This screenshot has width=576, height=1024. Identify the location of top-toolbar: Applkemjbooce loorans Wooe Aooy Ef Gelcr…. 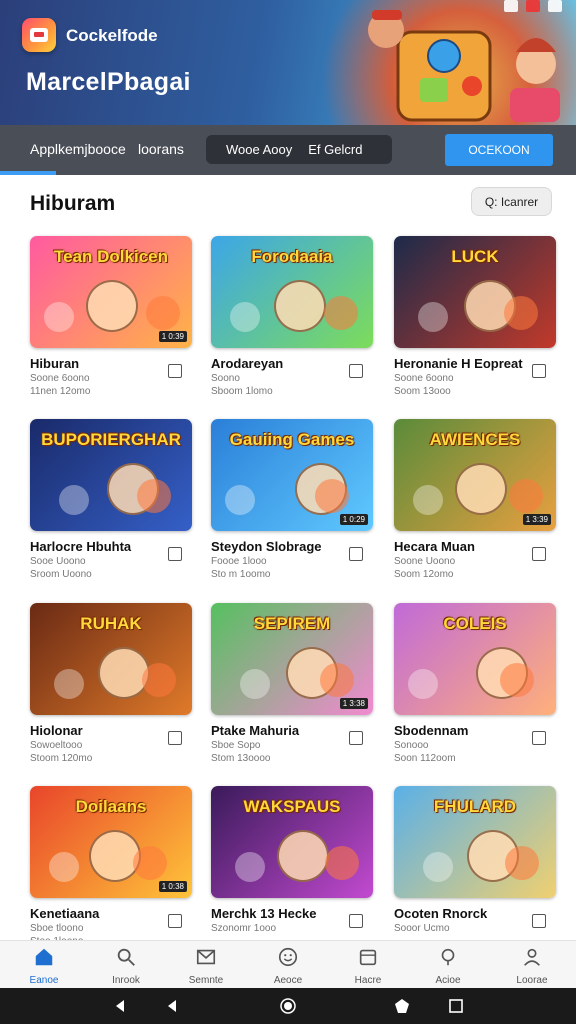
(288, 150).